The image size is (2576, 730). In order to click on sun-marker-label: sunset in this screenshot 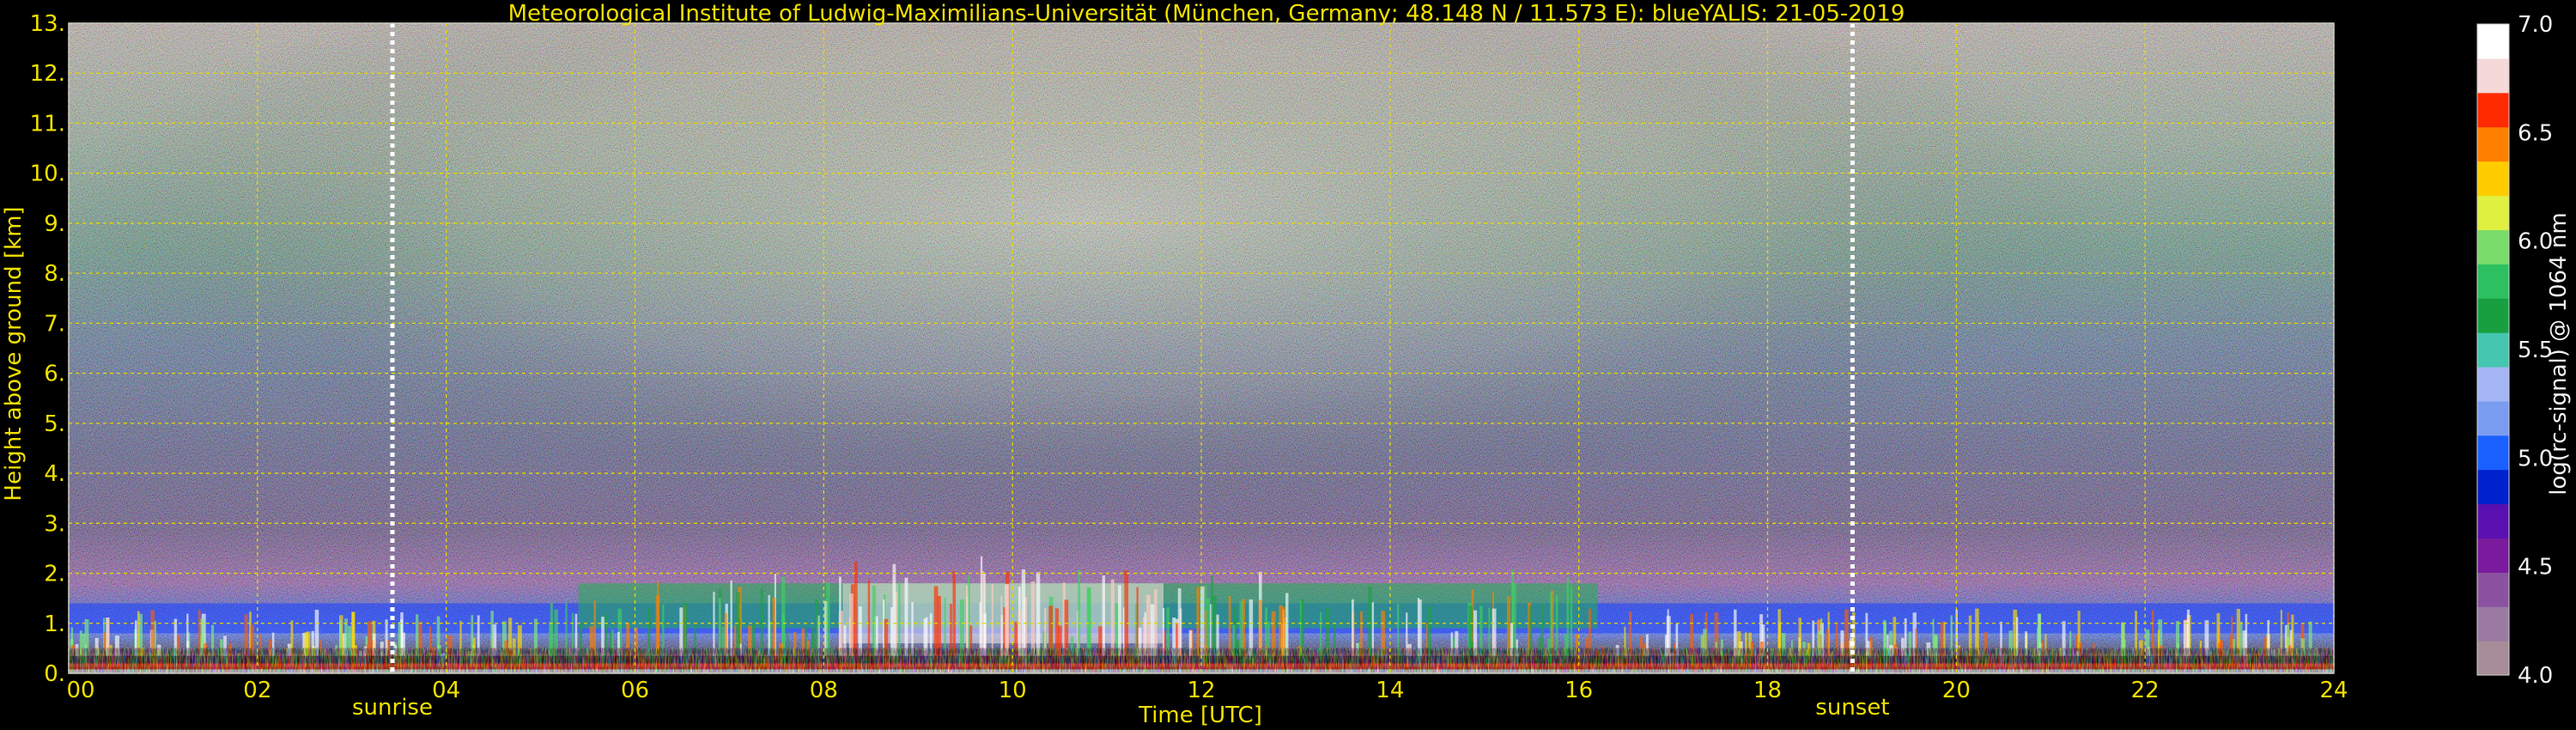, I will do `click(1852, 708)`.